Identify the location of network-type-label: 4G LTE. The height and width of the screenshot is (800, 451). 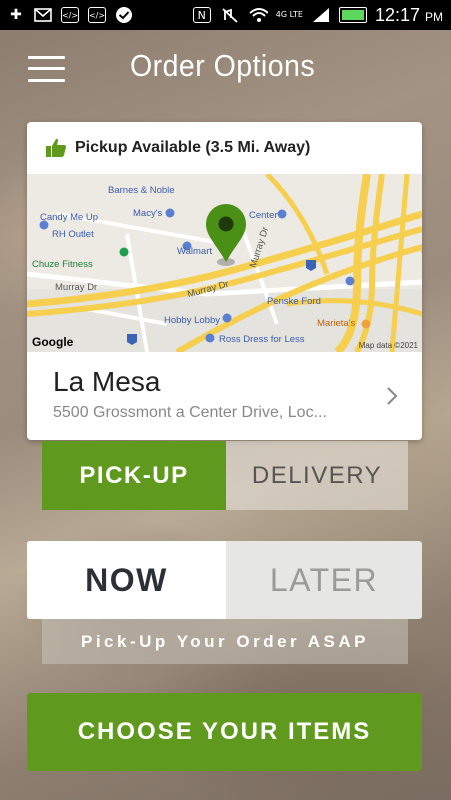
(289, 14).